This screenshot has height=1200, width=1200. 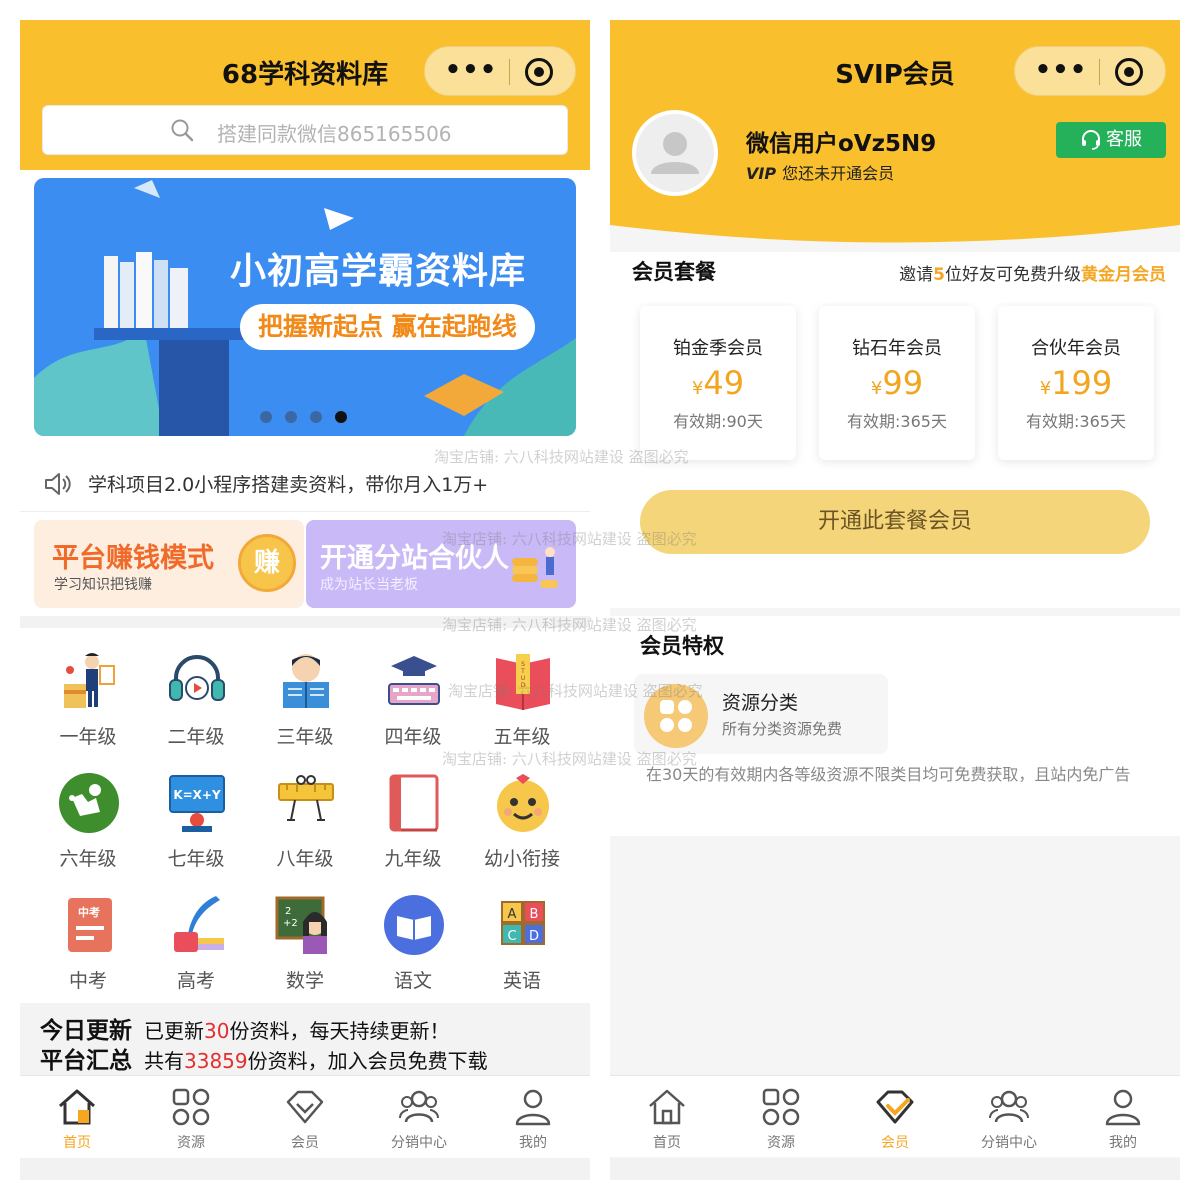 What do you see at coordinates (1082, 383) in the screenshot?
I see `package-price-value: 199` at bounding box center [1082, 383].